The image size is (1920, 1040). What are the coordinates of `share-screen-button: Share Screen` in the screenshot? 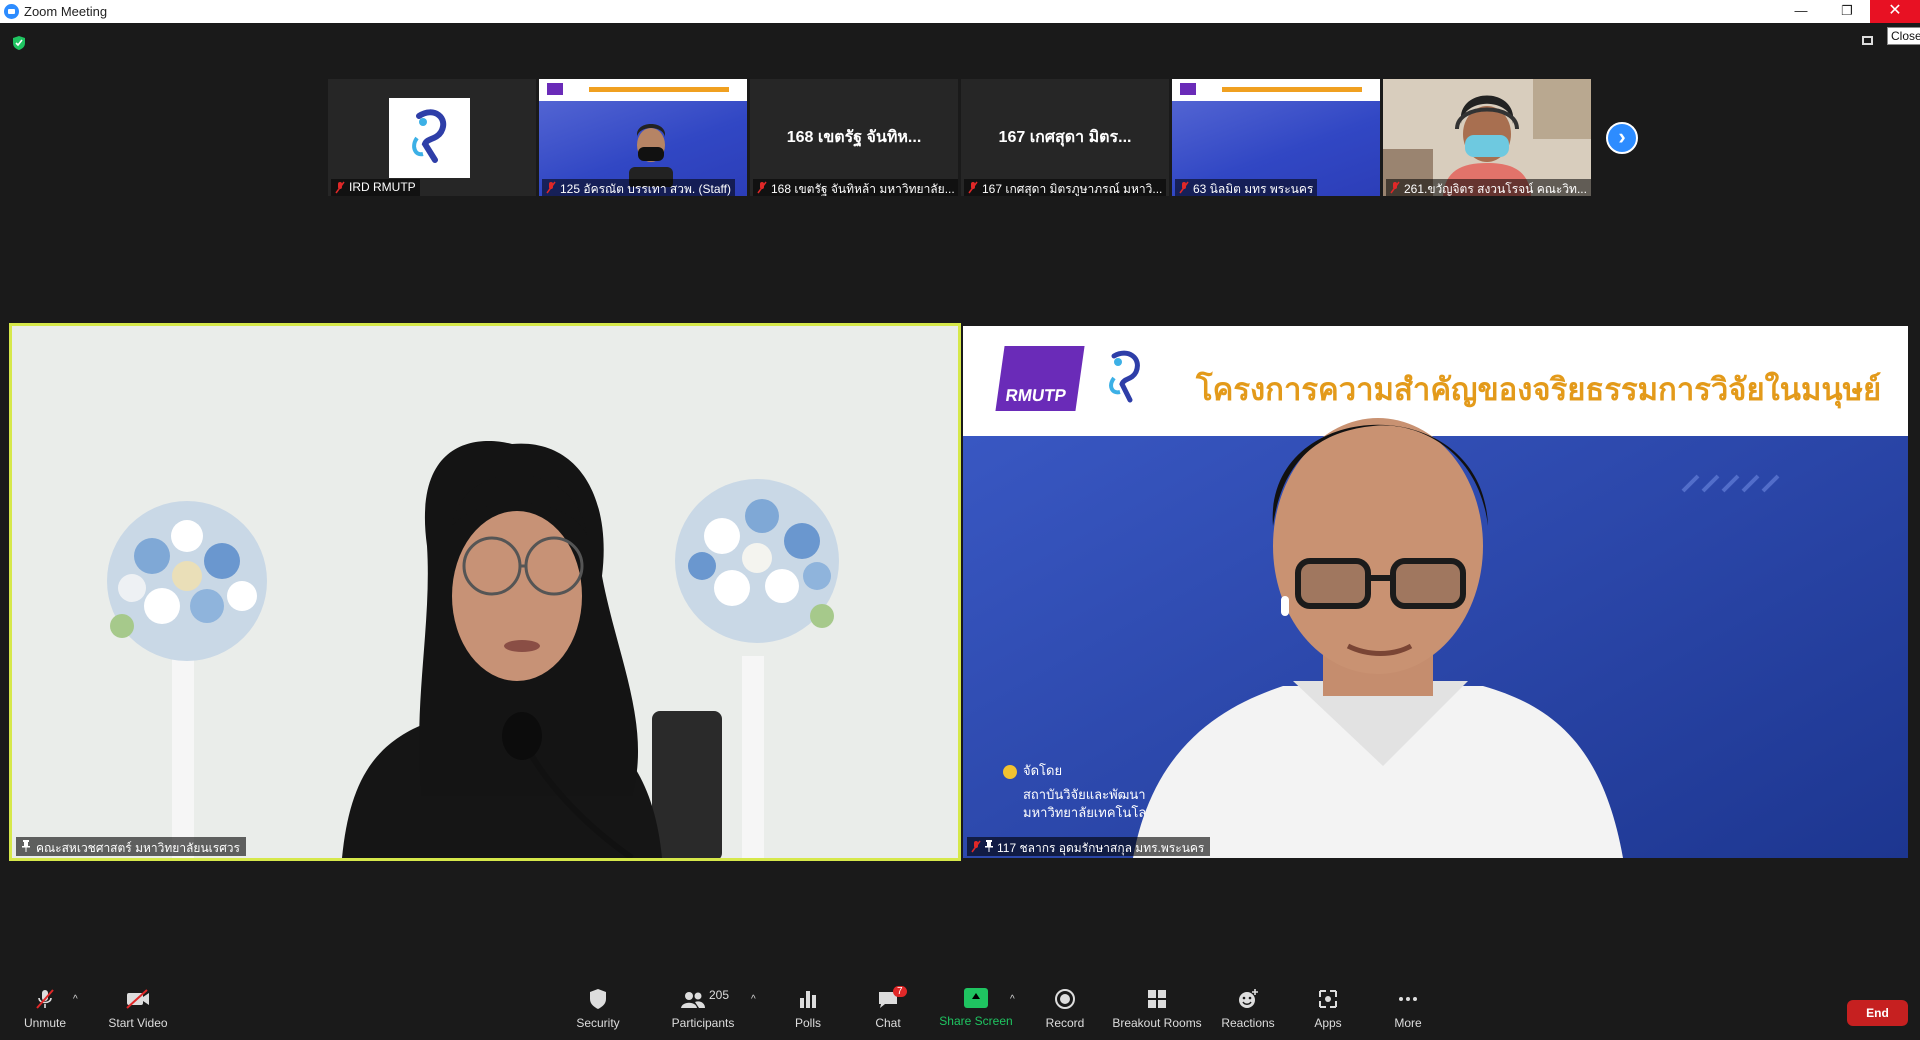 It's located at (976, 1008).